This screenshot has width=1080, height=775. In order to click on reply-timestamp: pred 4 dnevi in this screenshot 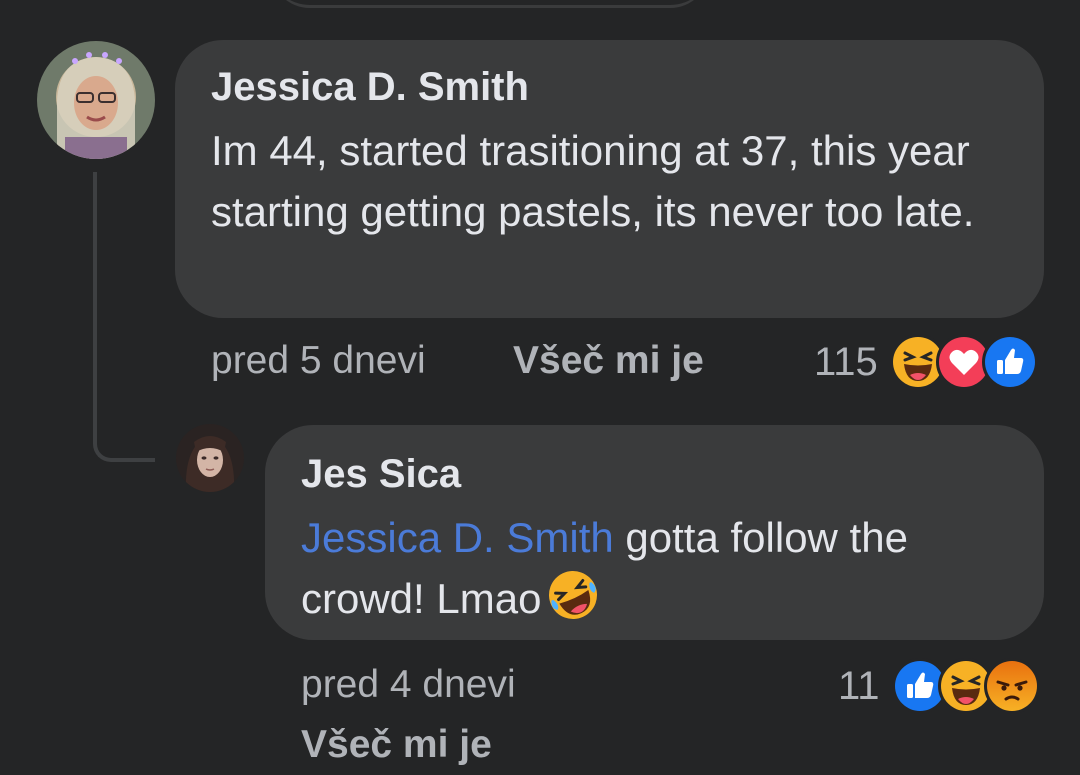, I will do `click(408, 685)`.